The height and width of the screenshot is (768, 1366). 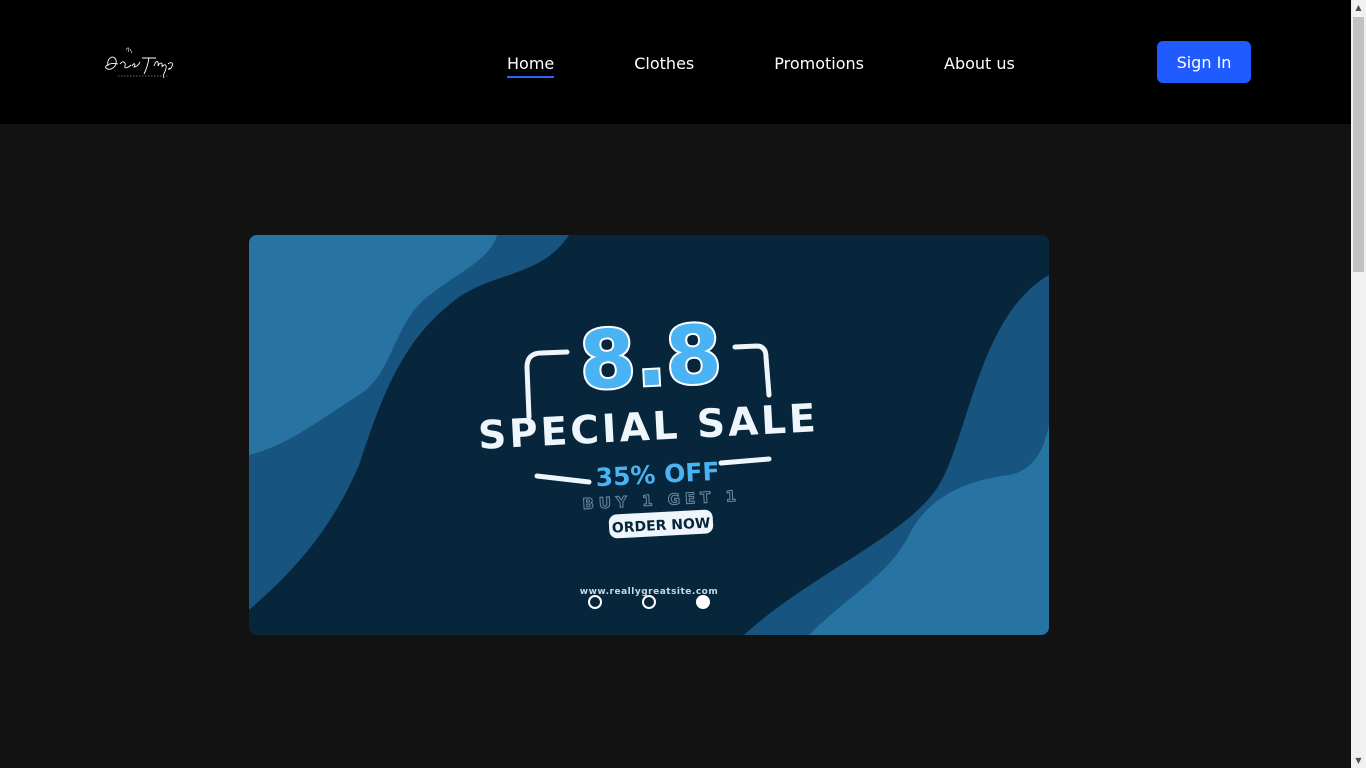 I want to click on headline-8-8: 8.8, so click(x=650, y=357).